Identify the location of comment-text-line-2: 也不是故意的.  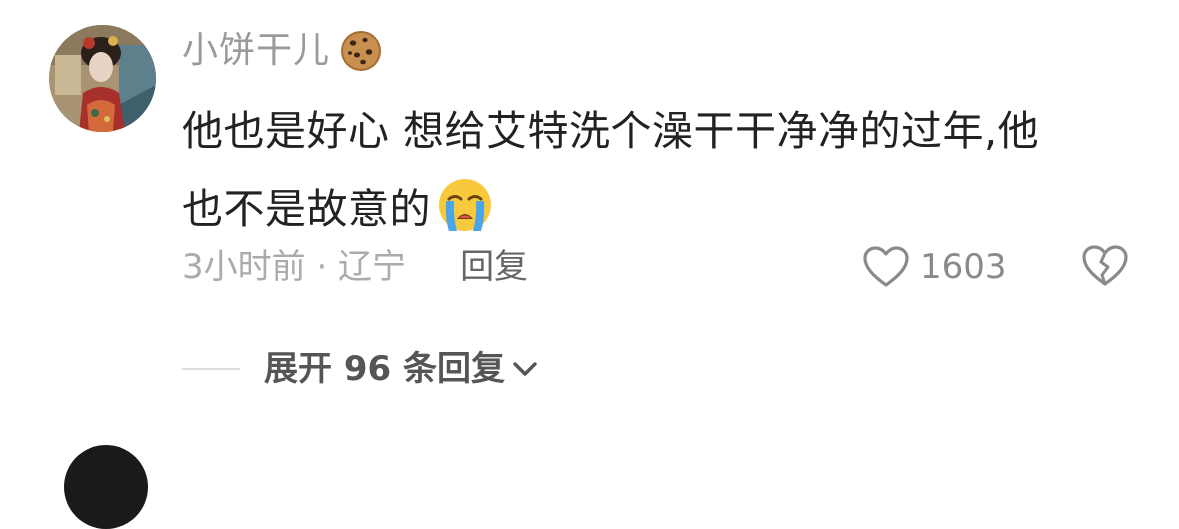
(662, 209).